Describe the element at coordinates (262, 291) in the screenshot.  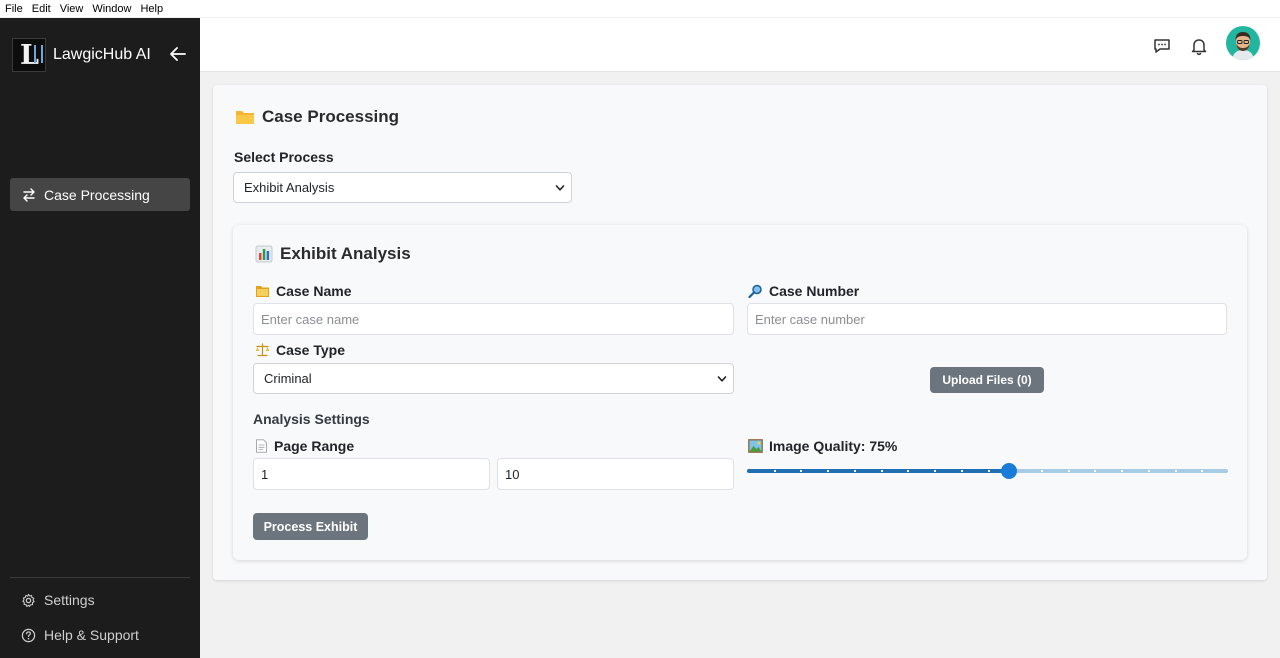
I see `card-index-icon` at that location.